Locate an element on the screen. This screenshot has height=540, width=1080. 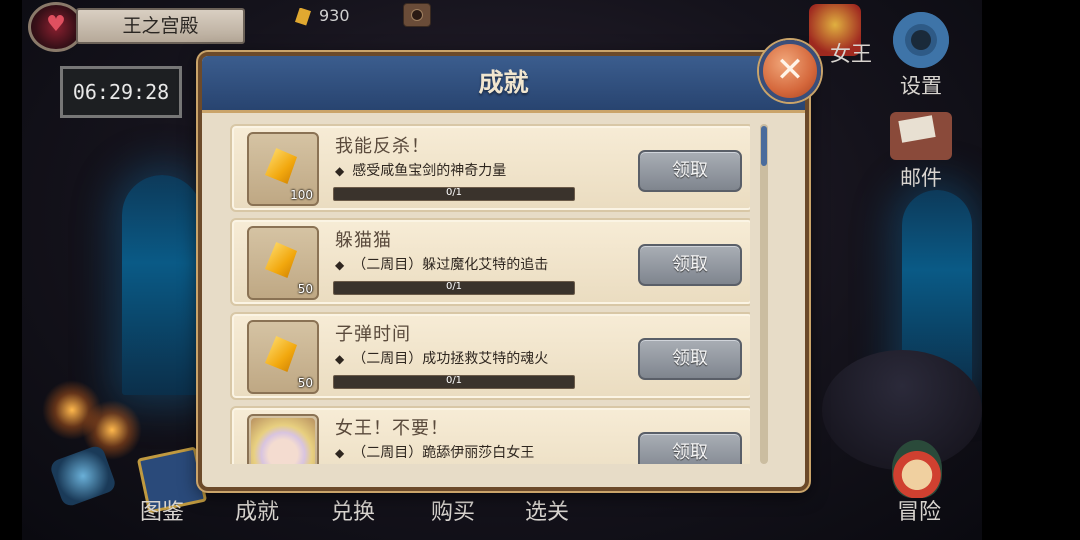
gem-counter: 930 is located at coordinates (322, 17).